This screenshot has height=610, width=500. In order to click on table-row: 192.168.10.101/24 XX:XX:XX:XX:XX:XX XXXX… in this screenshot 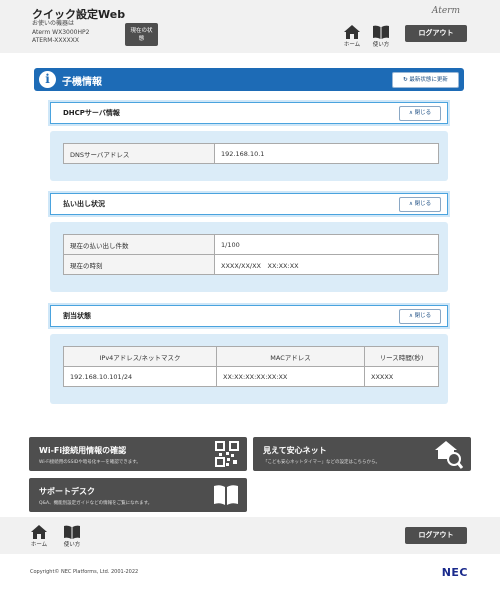, I will do `click(251, 376)`.